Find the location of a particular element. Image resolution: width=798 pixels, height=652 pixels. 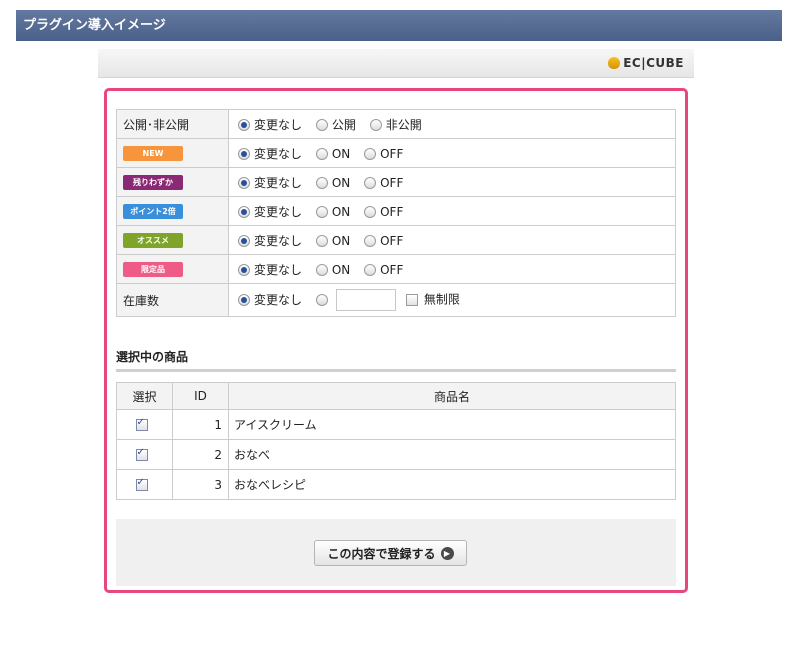

double-points-radio-unchanged is located at coordinates (244, 211).